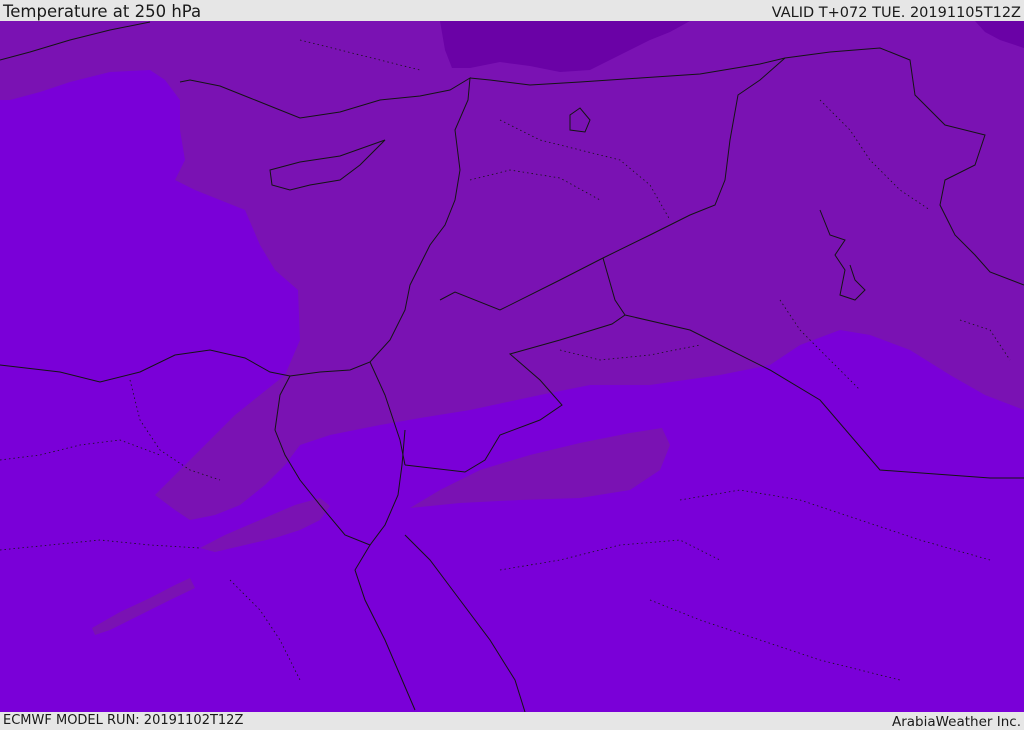 The width and height of the screenshot is (1024, 730). Describe the element at coordinates (123, 720) in the screenshot. I see `model-run-label: ECMWF MODEL RUN: 20191102T12Z` at that location.